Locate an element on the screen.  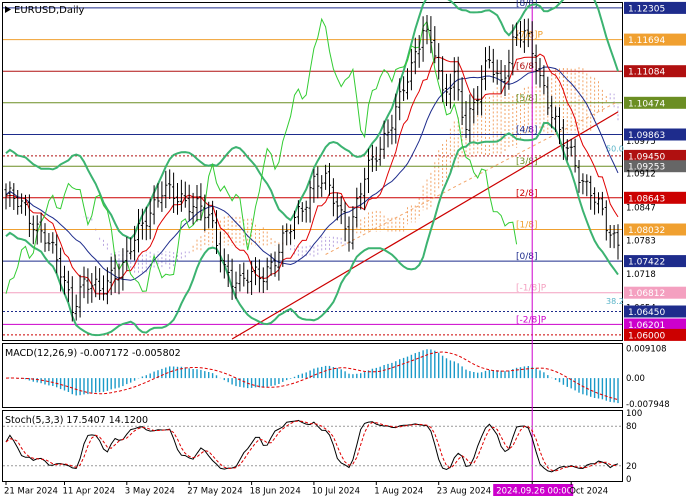
murrey-label: [6/8] is located at coordinates (527, 67).